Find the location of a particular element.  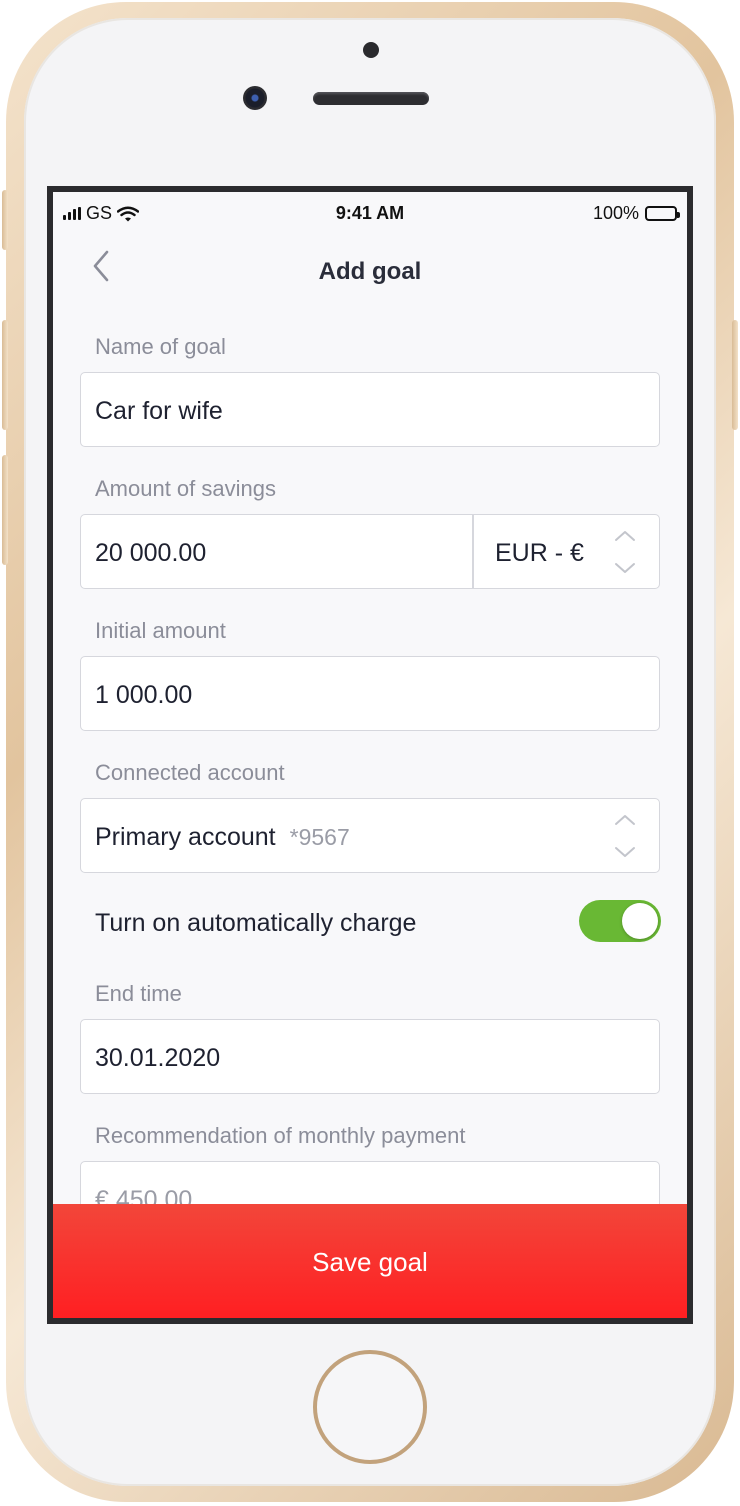

page-title: Add goal is located at coordinates (370, 271).